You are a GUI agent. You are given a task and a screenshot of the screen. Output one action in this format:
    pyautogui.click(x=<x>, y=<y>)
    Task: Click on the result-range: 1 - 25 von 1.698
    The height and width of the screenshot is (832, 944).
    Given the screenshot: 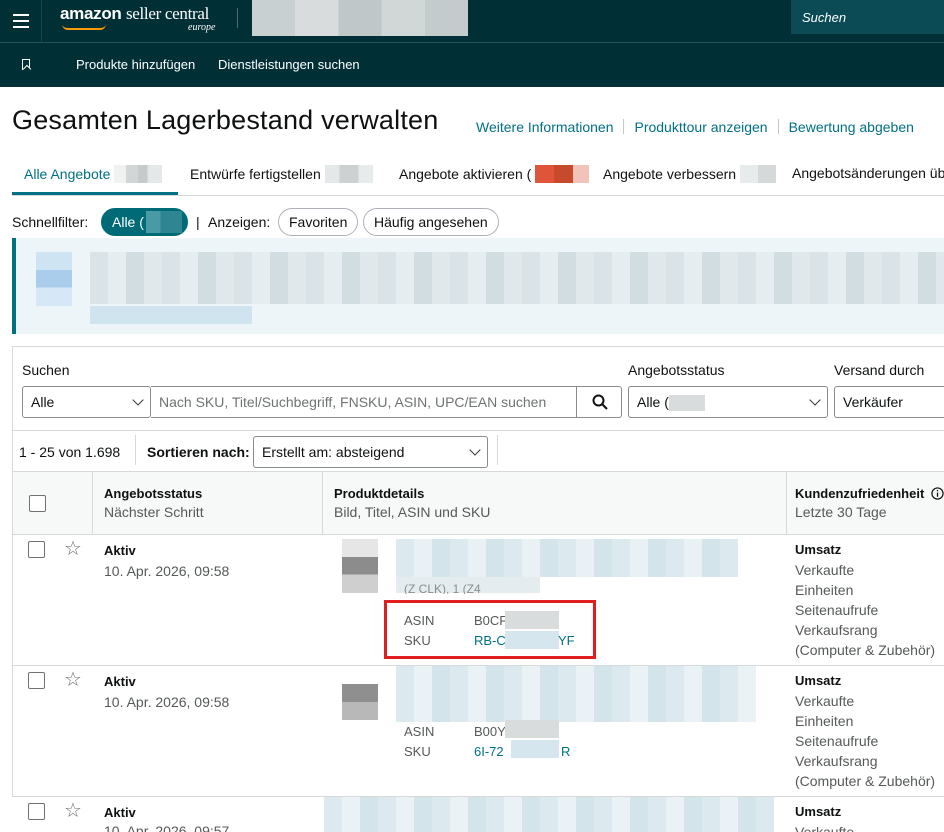 What is the action you would take?
    pyautogui.click(x=70, y=452)
    